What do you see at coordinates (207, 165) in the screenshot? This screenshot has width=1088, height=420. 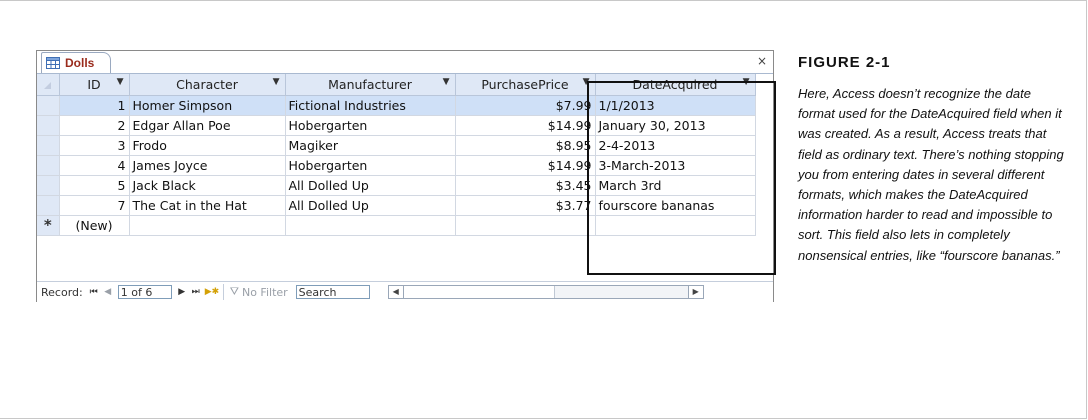 I see `cell-character: James Joyce` at bounding box center [207, 165].